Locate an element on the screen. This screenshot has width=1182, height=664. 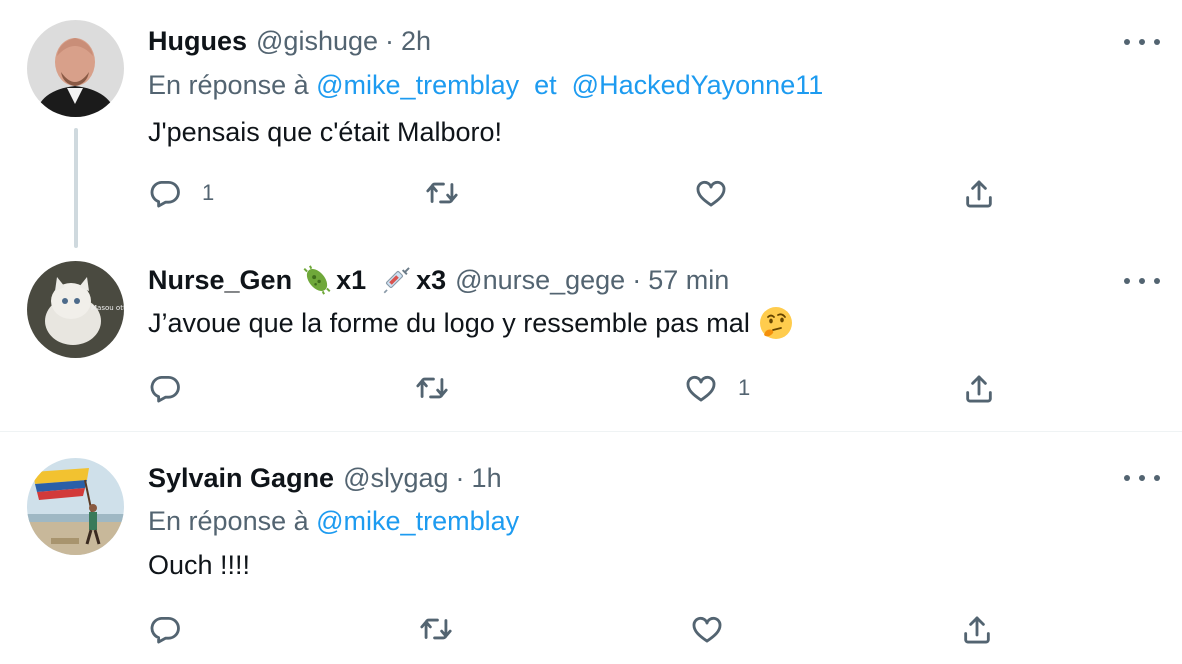
tweet-text-content: J'pensais que c'était Malboro! is located at coordinates (325, 132).